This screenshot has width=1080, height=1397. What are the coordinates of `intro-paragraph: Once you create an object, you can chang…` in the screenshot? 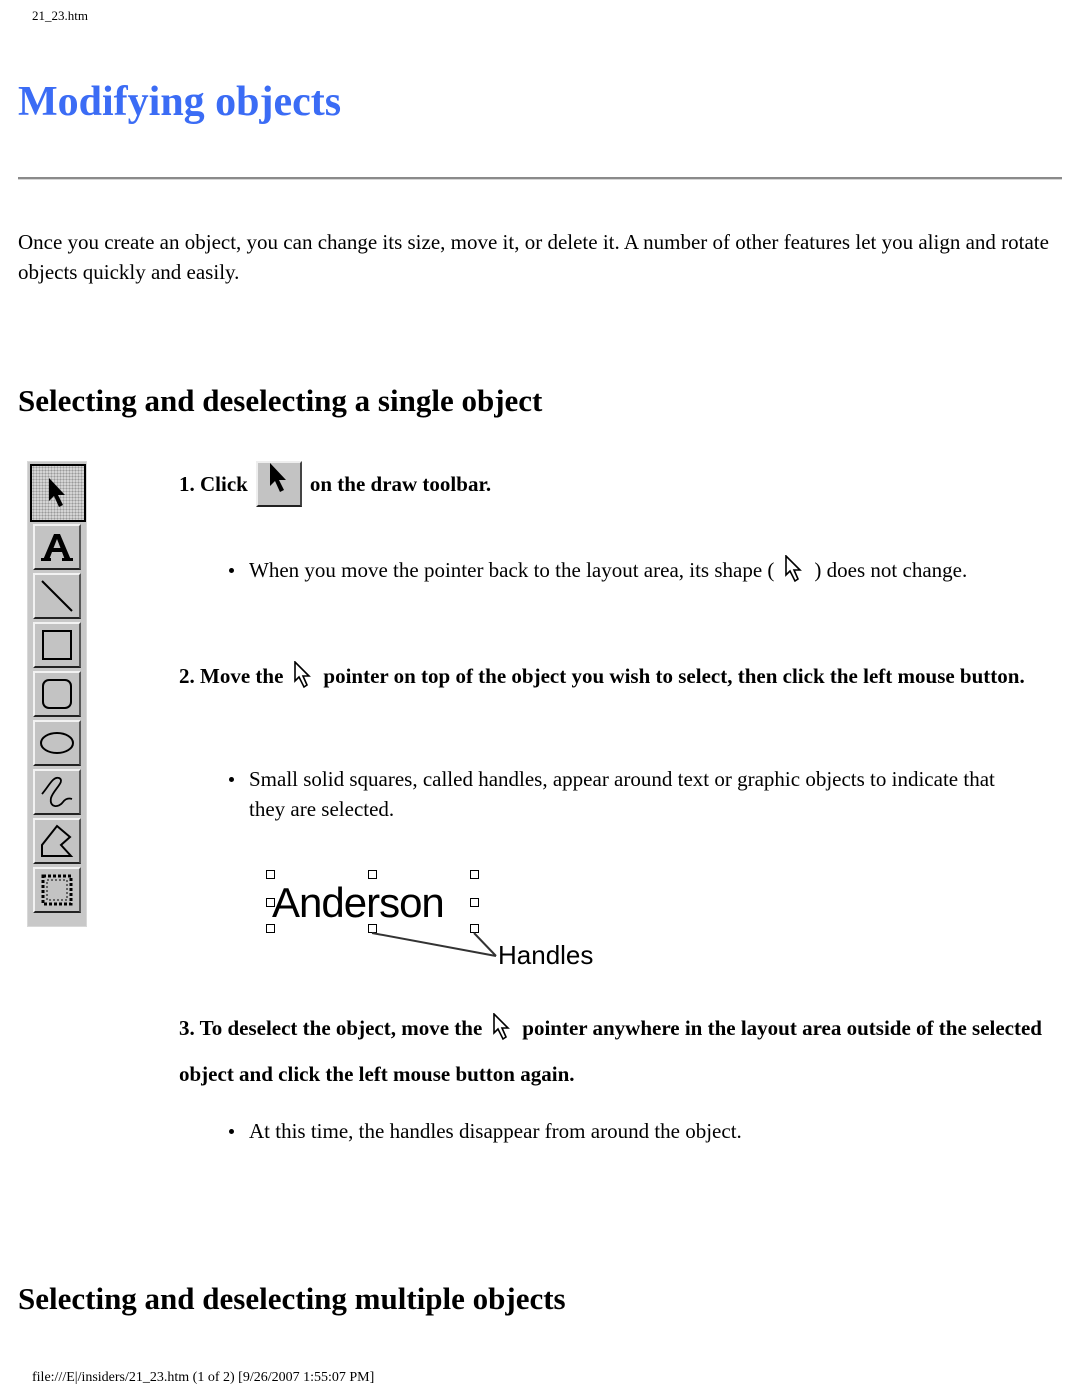 It's located at (533, 257).